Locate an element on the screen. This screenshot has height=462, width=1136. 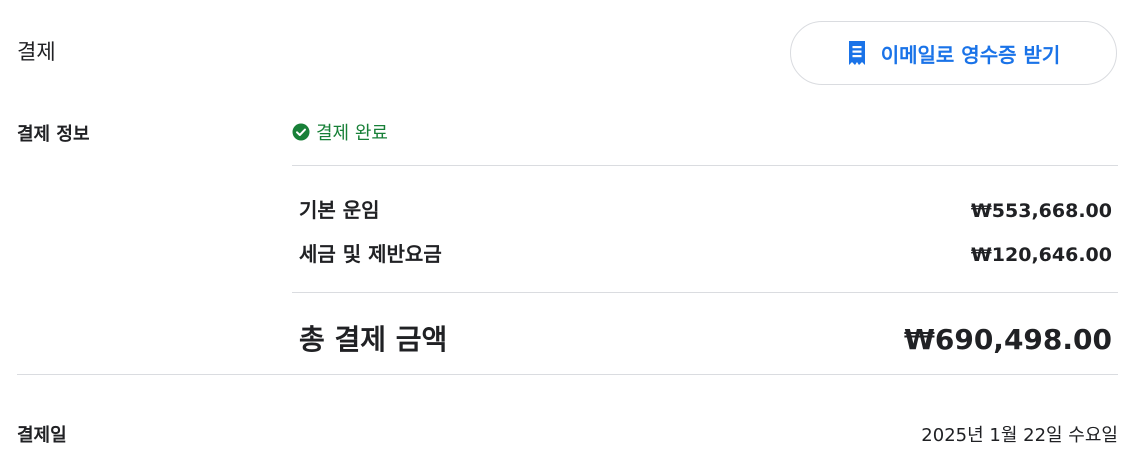
receipt-icon is located at coordinates (857, 53).